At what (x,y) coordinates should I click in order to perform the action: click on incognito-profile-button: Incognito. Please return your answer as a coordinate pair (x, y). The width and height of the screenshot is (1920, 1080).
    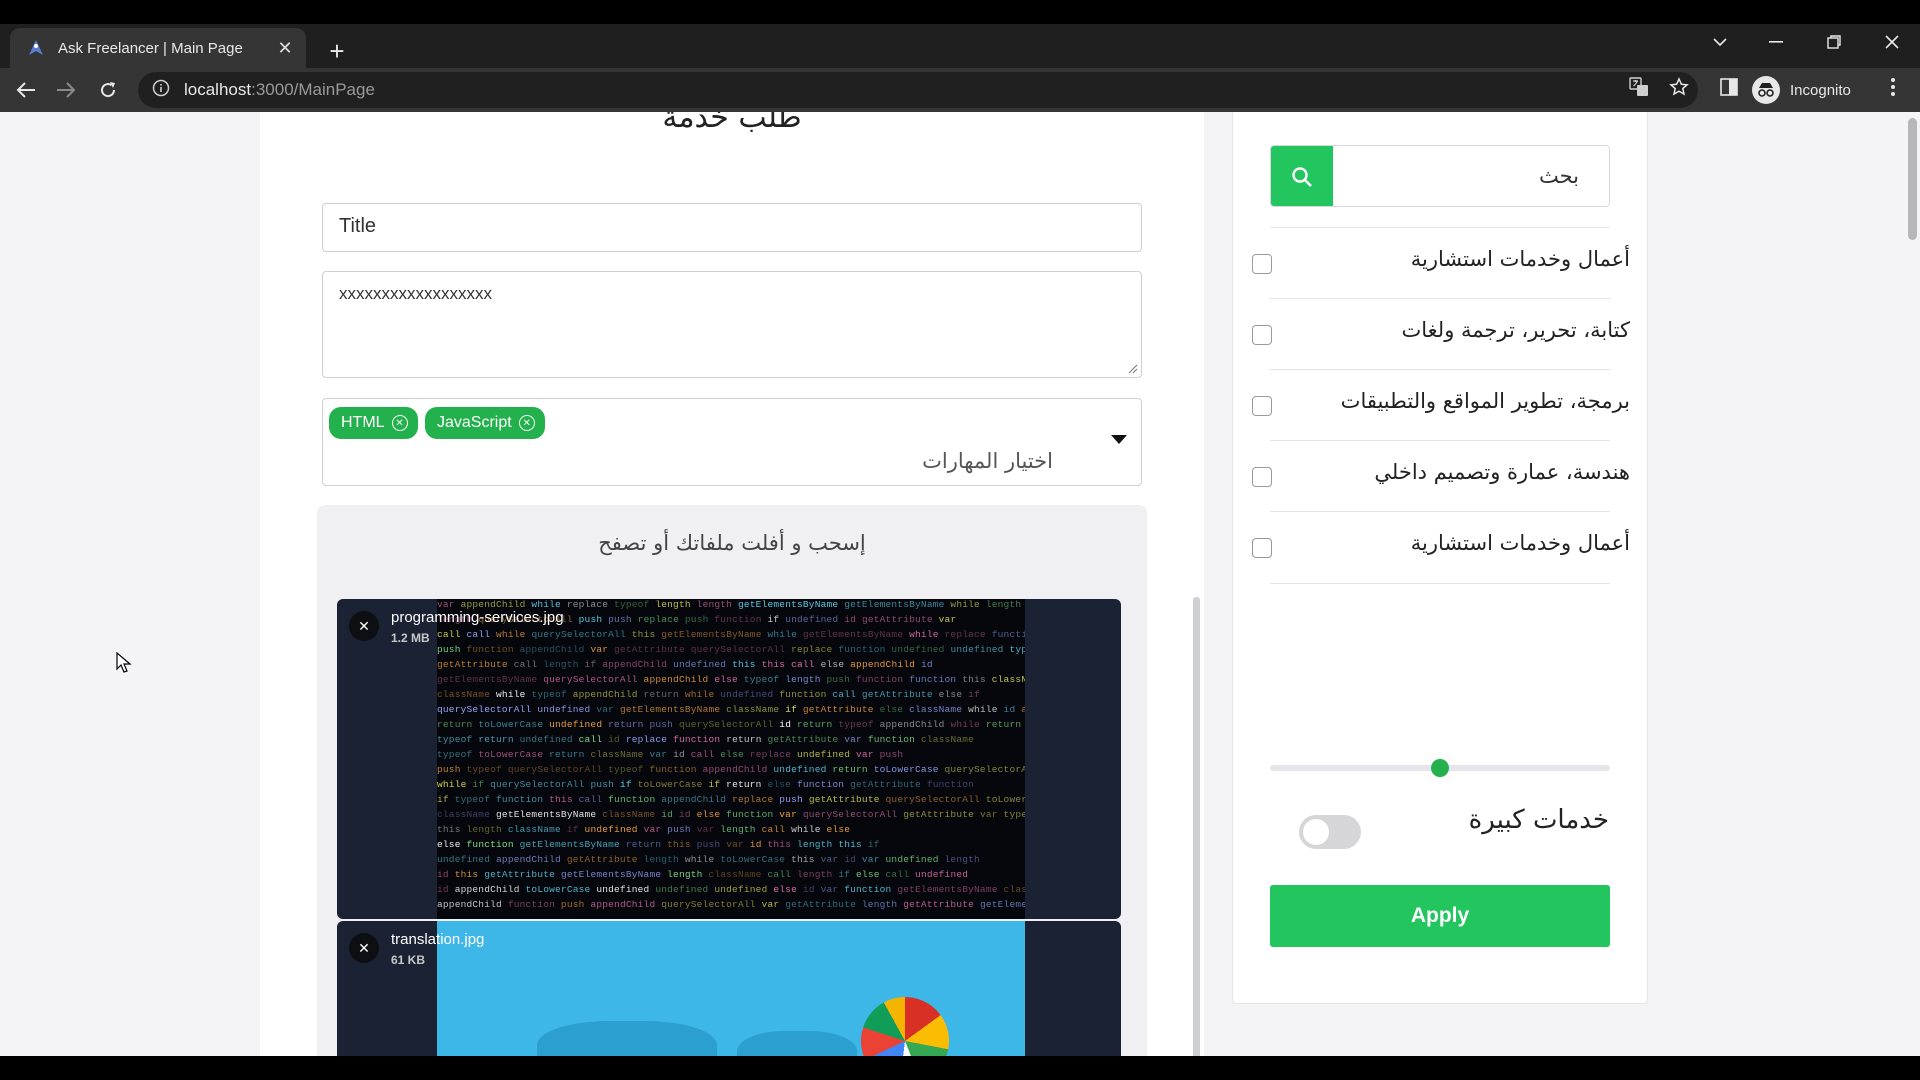
    Looking at the image, I should click on (1801, 90).